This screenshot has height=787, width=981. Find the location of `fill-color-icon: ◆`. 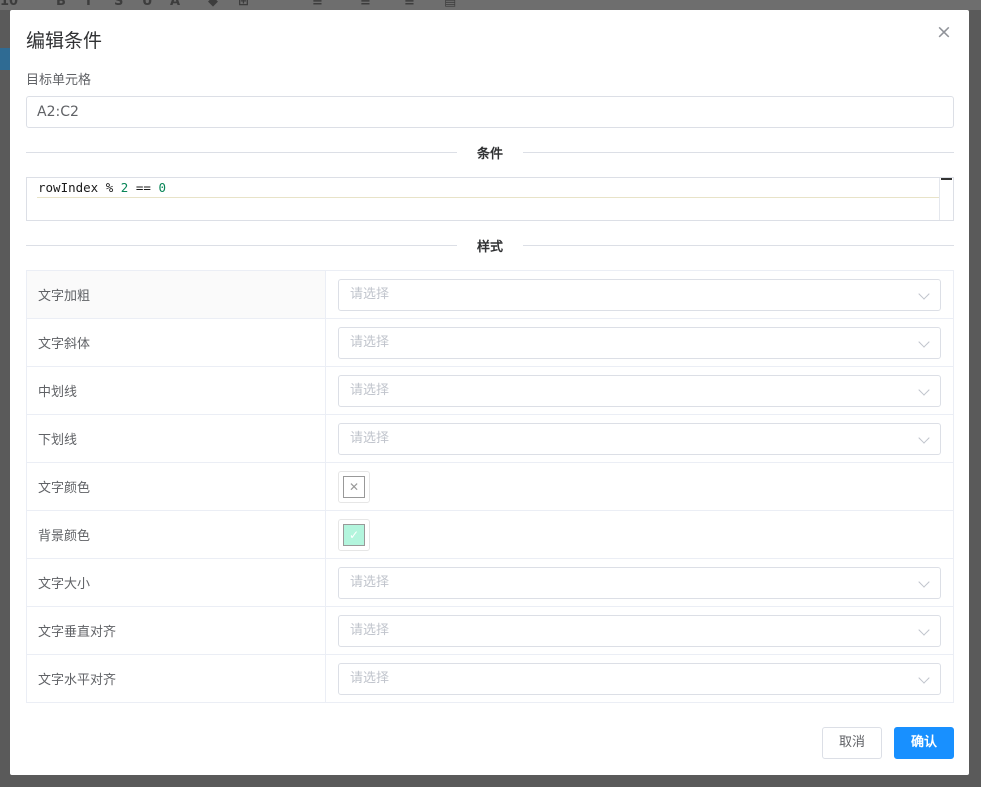

fill-color-icon: ◆ is located at coordinates (213, 4).